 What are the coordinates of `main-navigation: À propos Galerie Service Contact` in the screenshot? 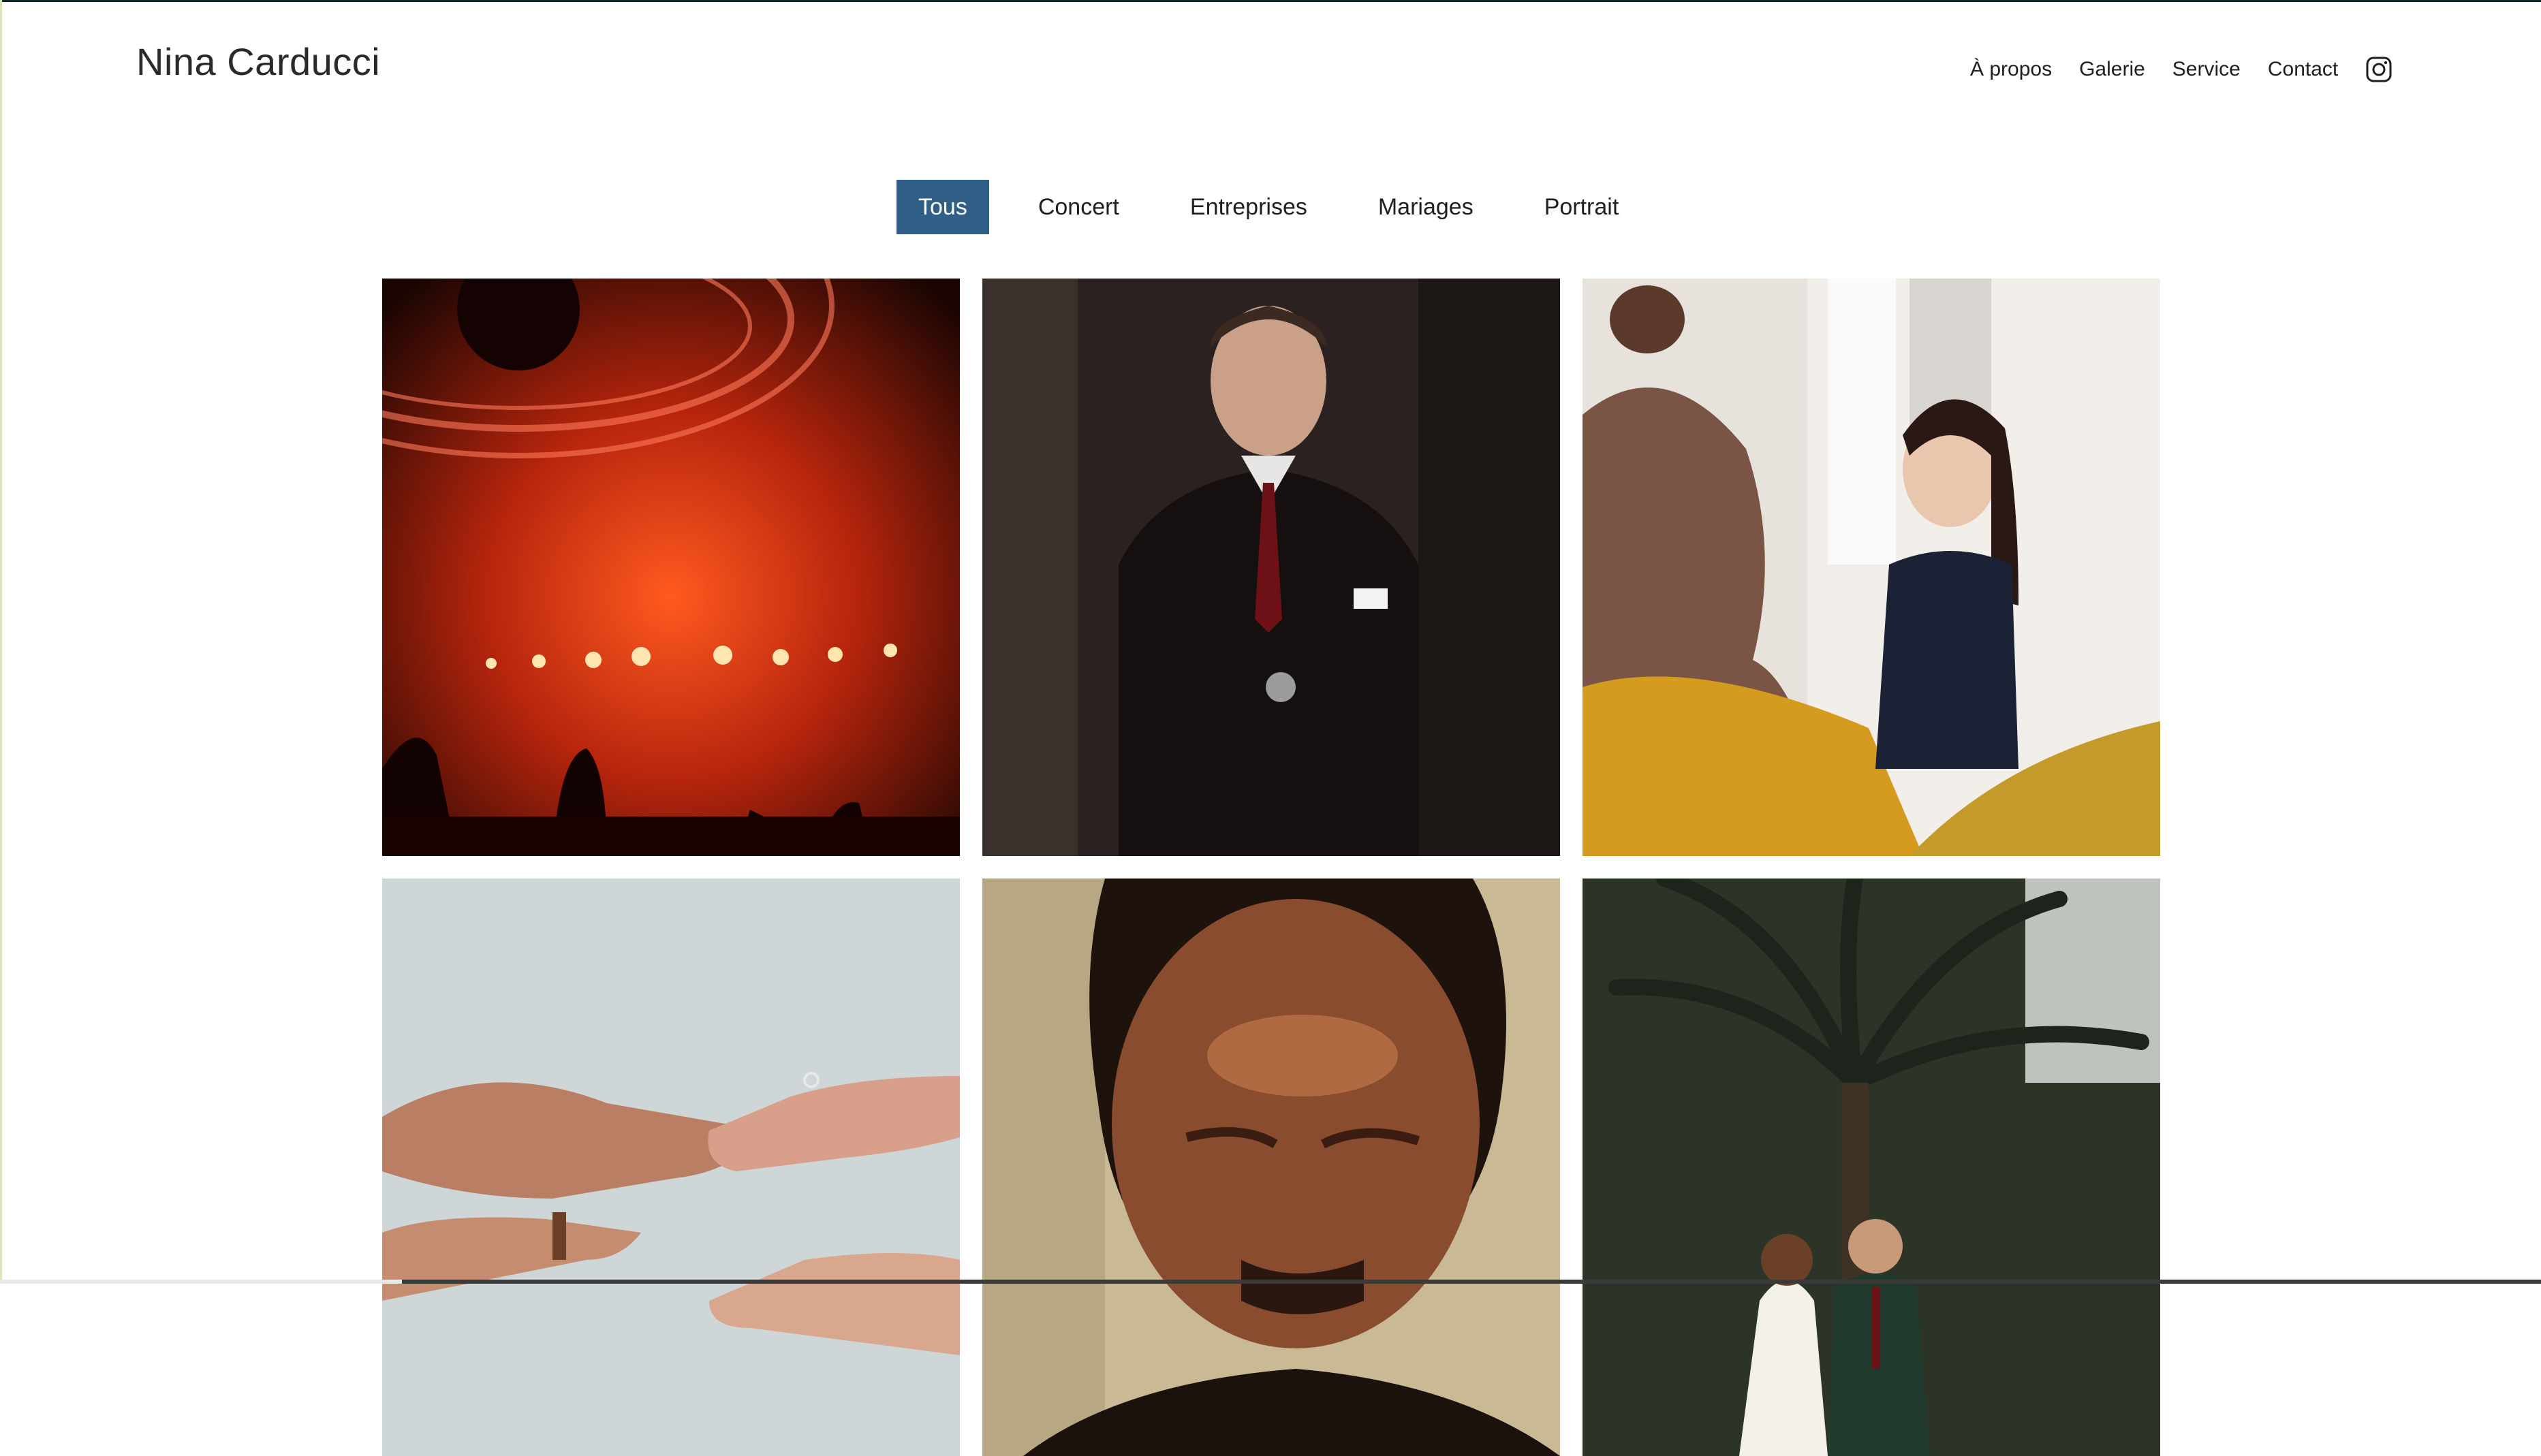 It's located at (2181, 69).